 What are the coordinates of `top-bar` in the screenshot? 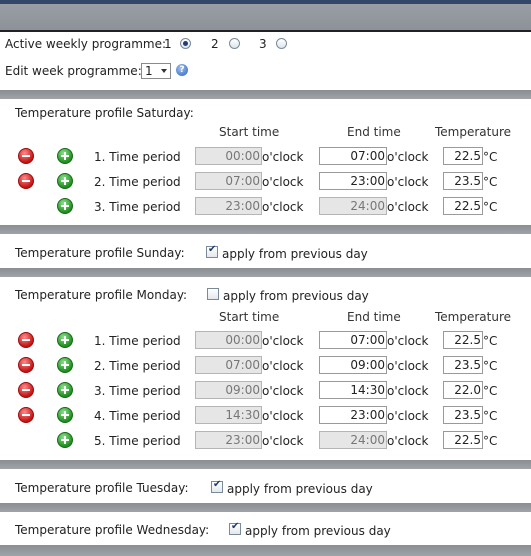 It's located at (265, 16).